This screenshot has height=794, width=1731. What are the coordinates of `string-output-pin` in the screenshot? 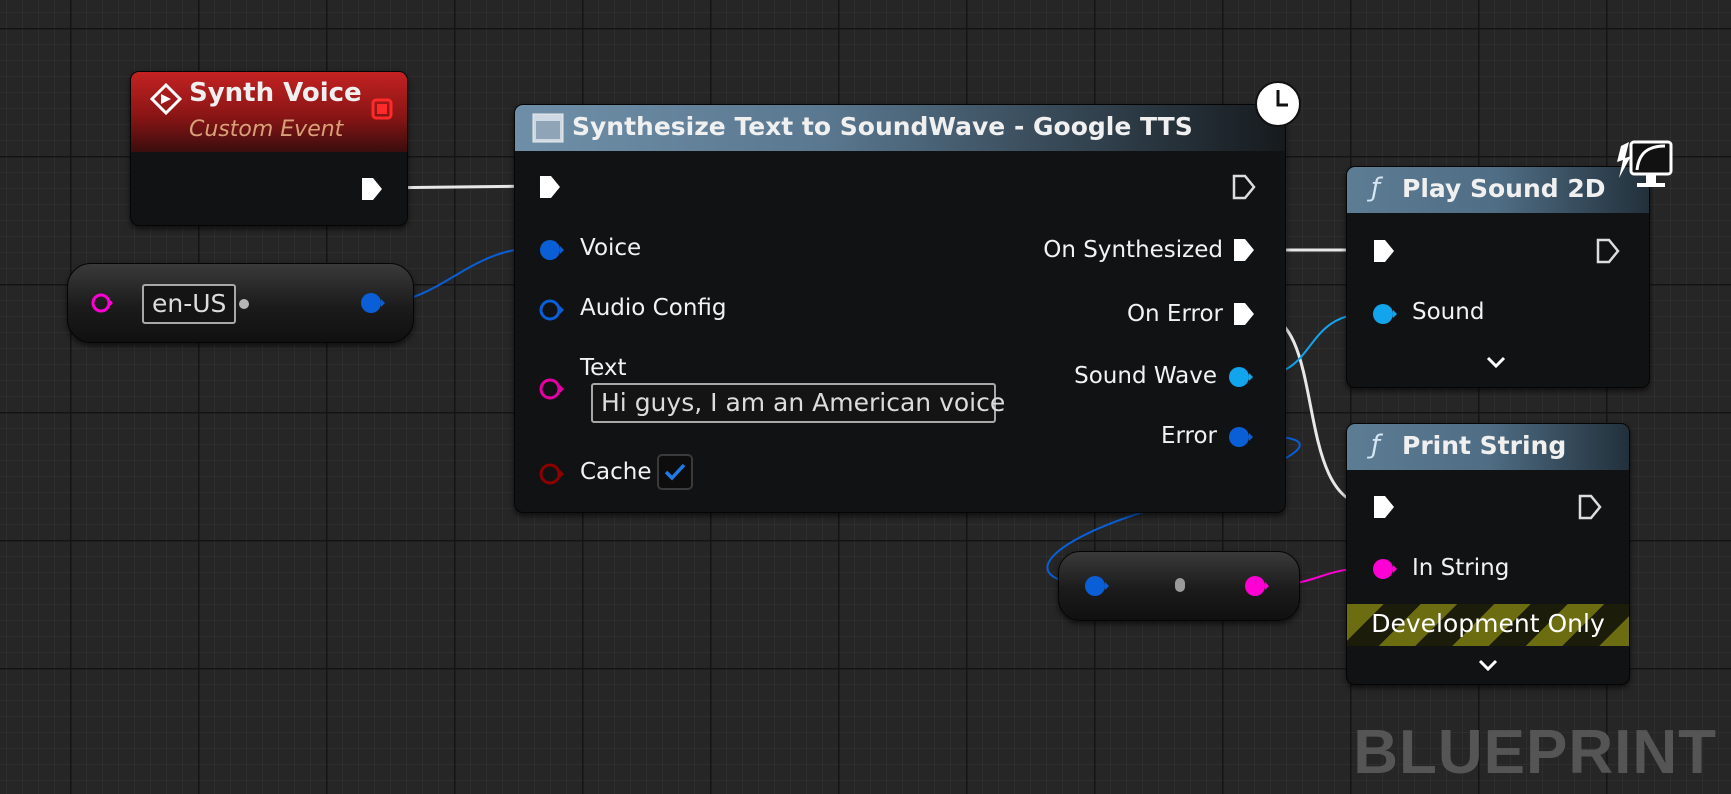 It's located at (1257, 588).